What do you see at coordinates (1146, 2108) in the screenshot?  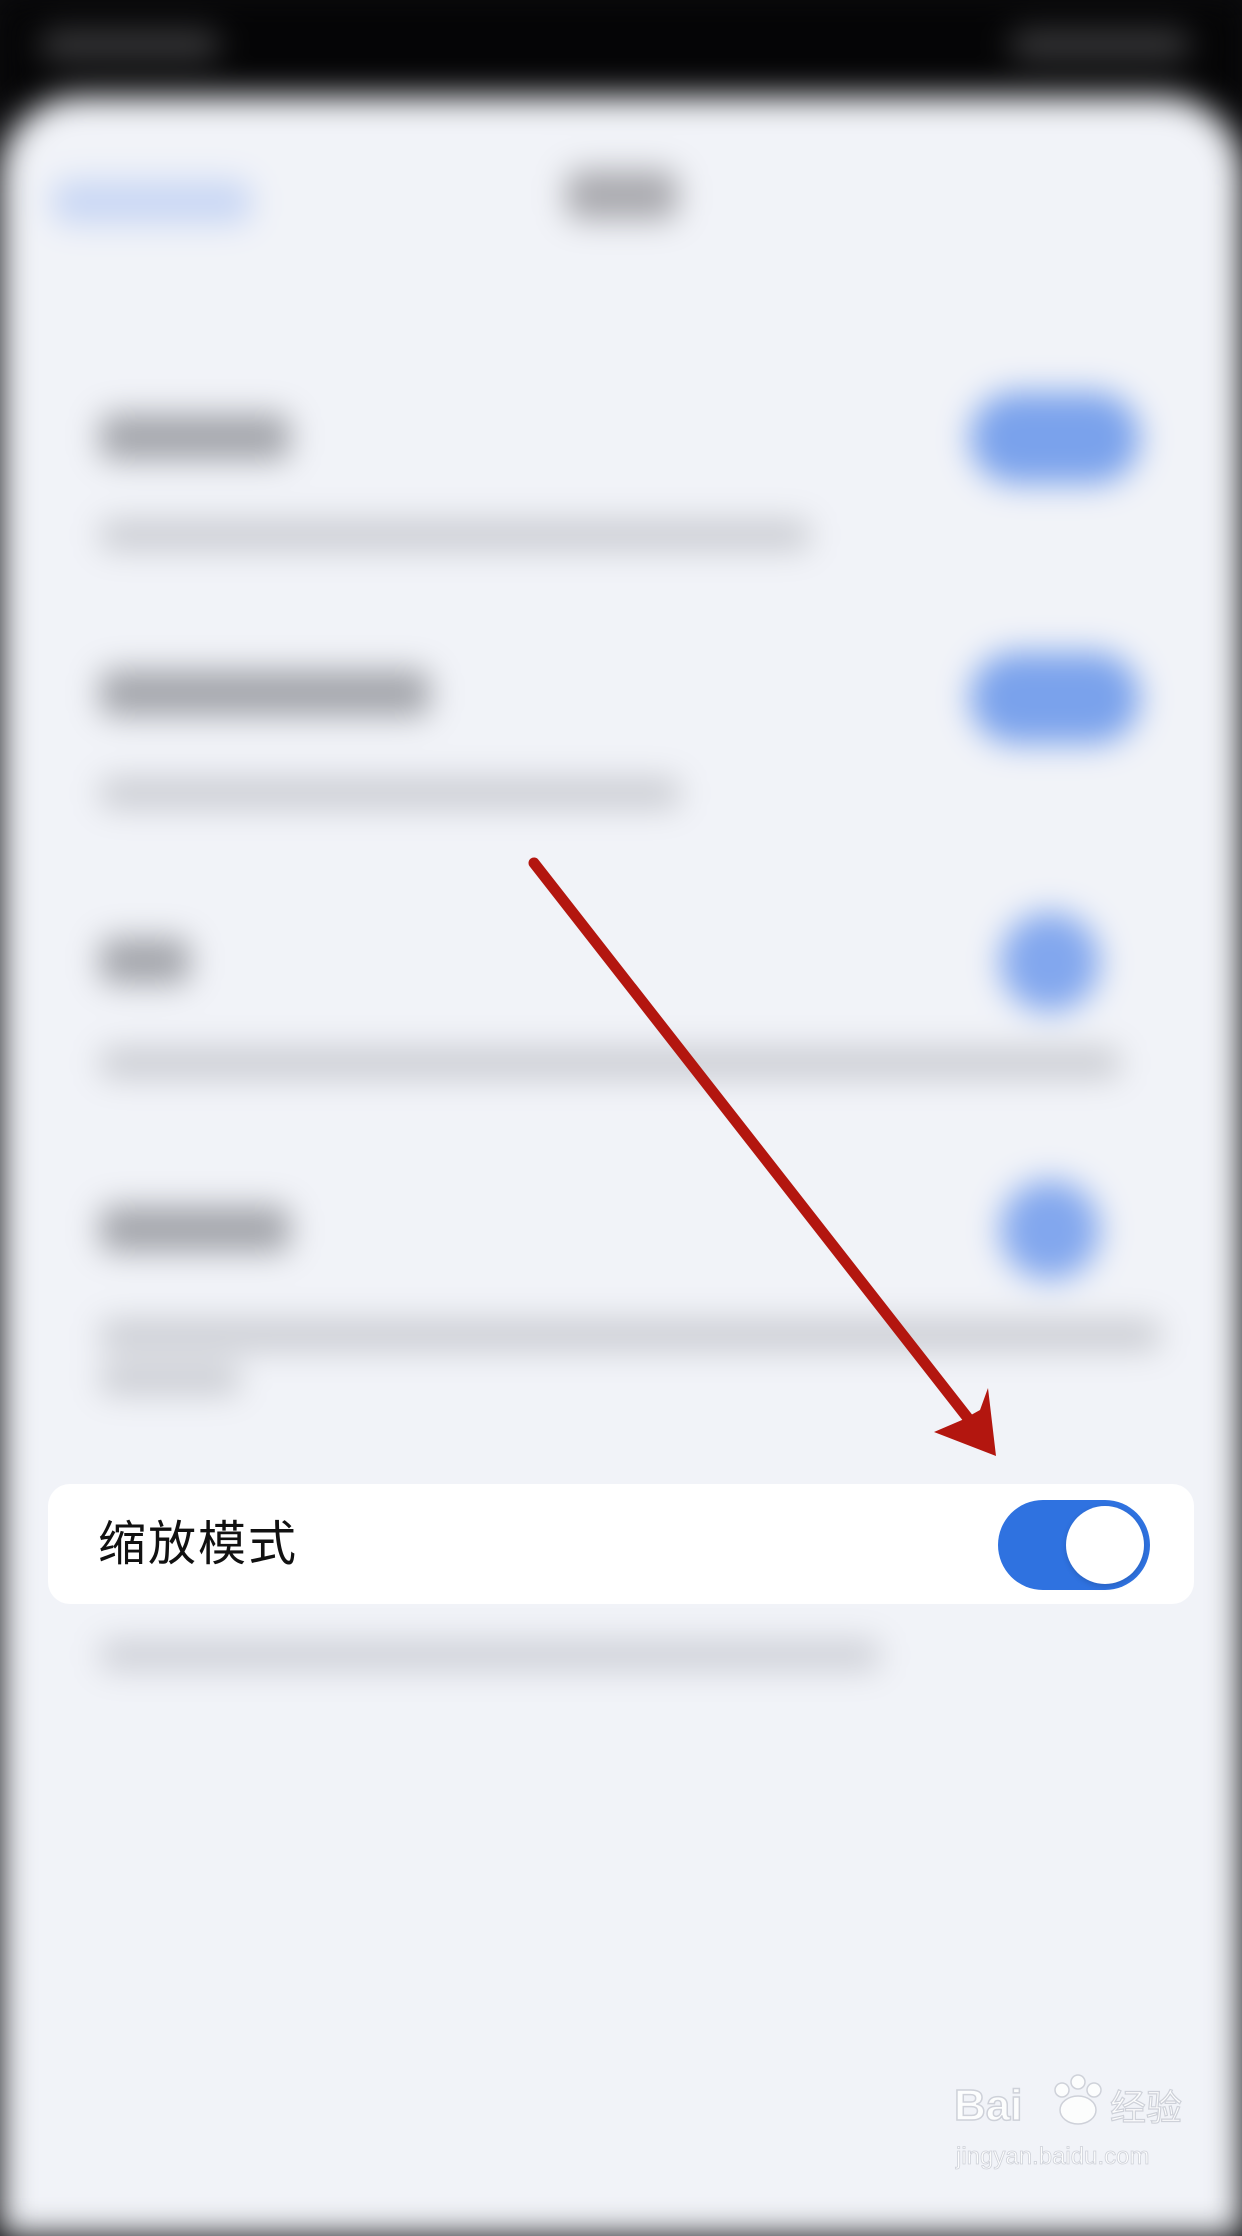 I see `svg-text: 经验` at bounding box center [1146, 2108].